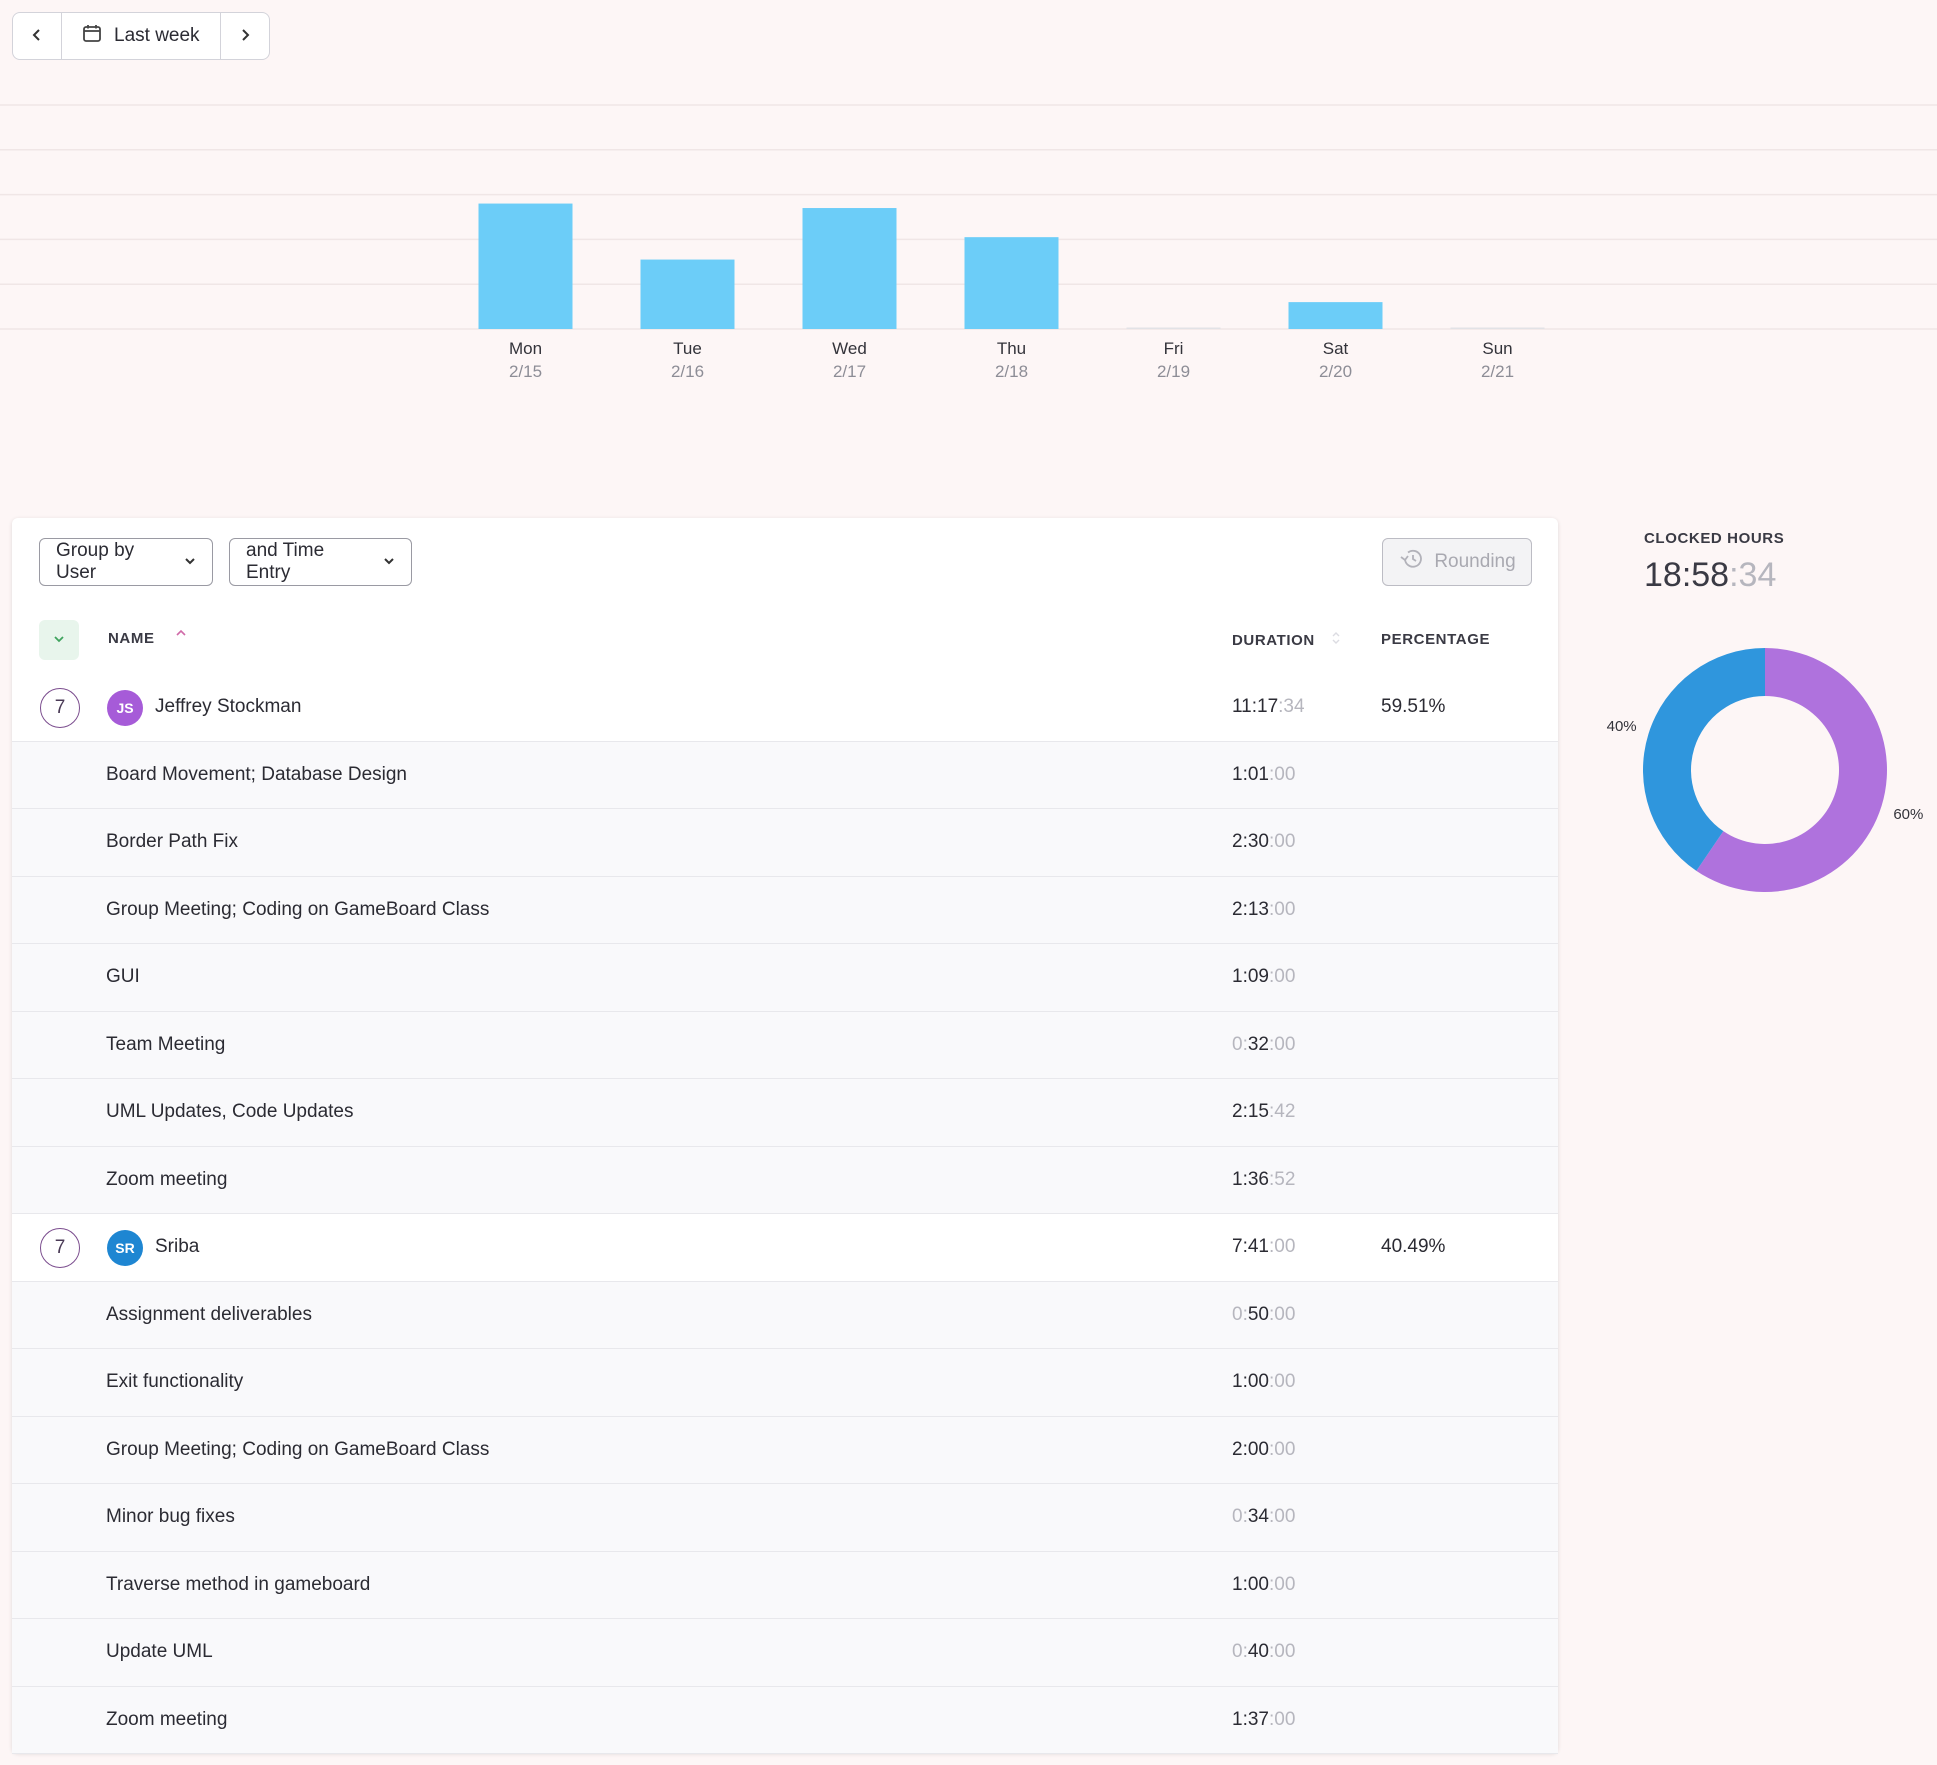  What do you see at coordinates (1250, 1111) in the screenshot?
I see `duration-main: 2:15` at bounding box center [1250, 1111].